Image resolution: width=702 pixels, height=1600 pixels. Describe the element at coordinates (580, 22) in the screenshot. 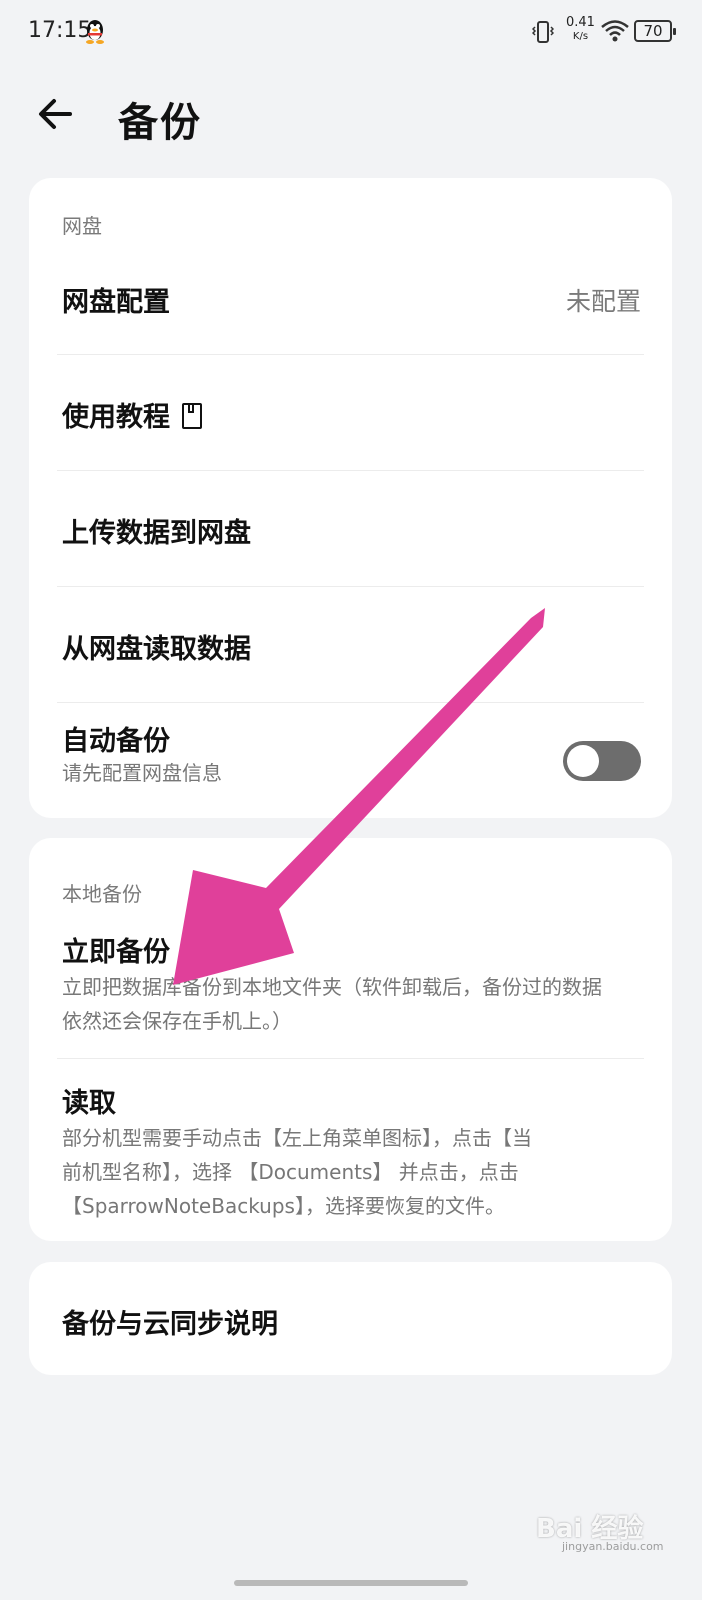

I see `network-speed-value: 0.41` at that location.